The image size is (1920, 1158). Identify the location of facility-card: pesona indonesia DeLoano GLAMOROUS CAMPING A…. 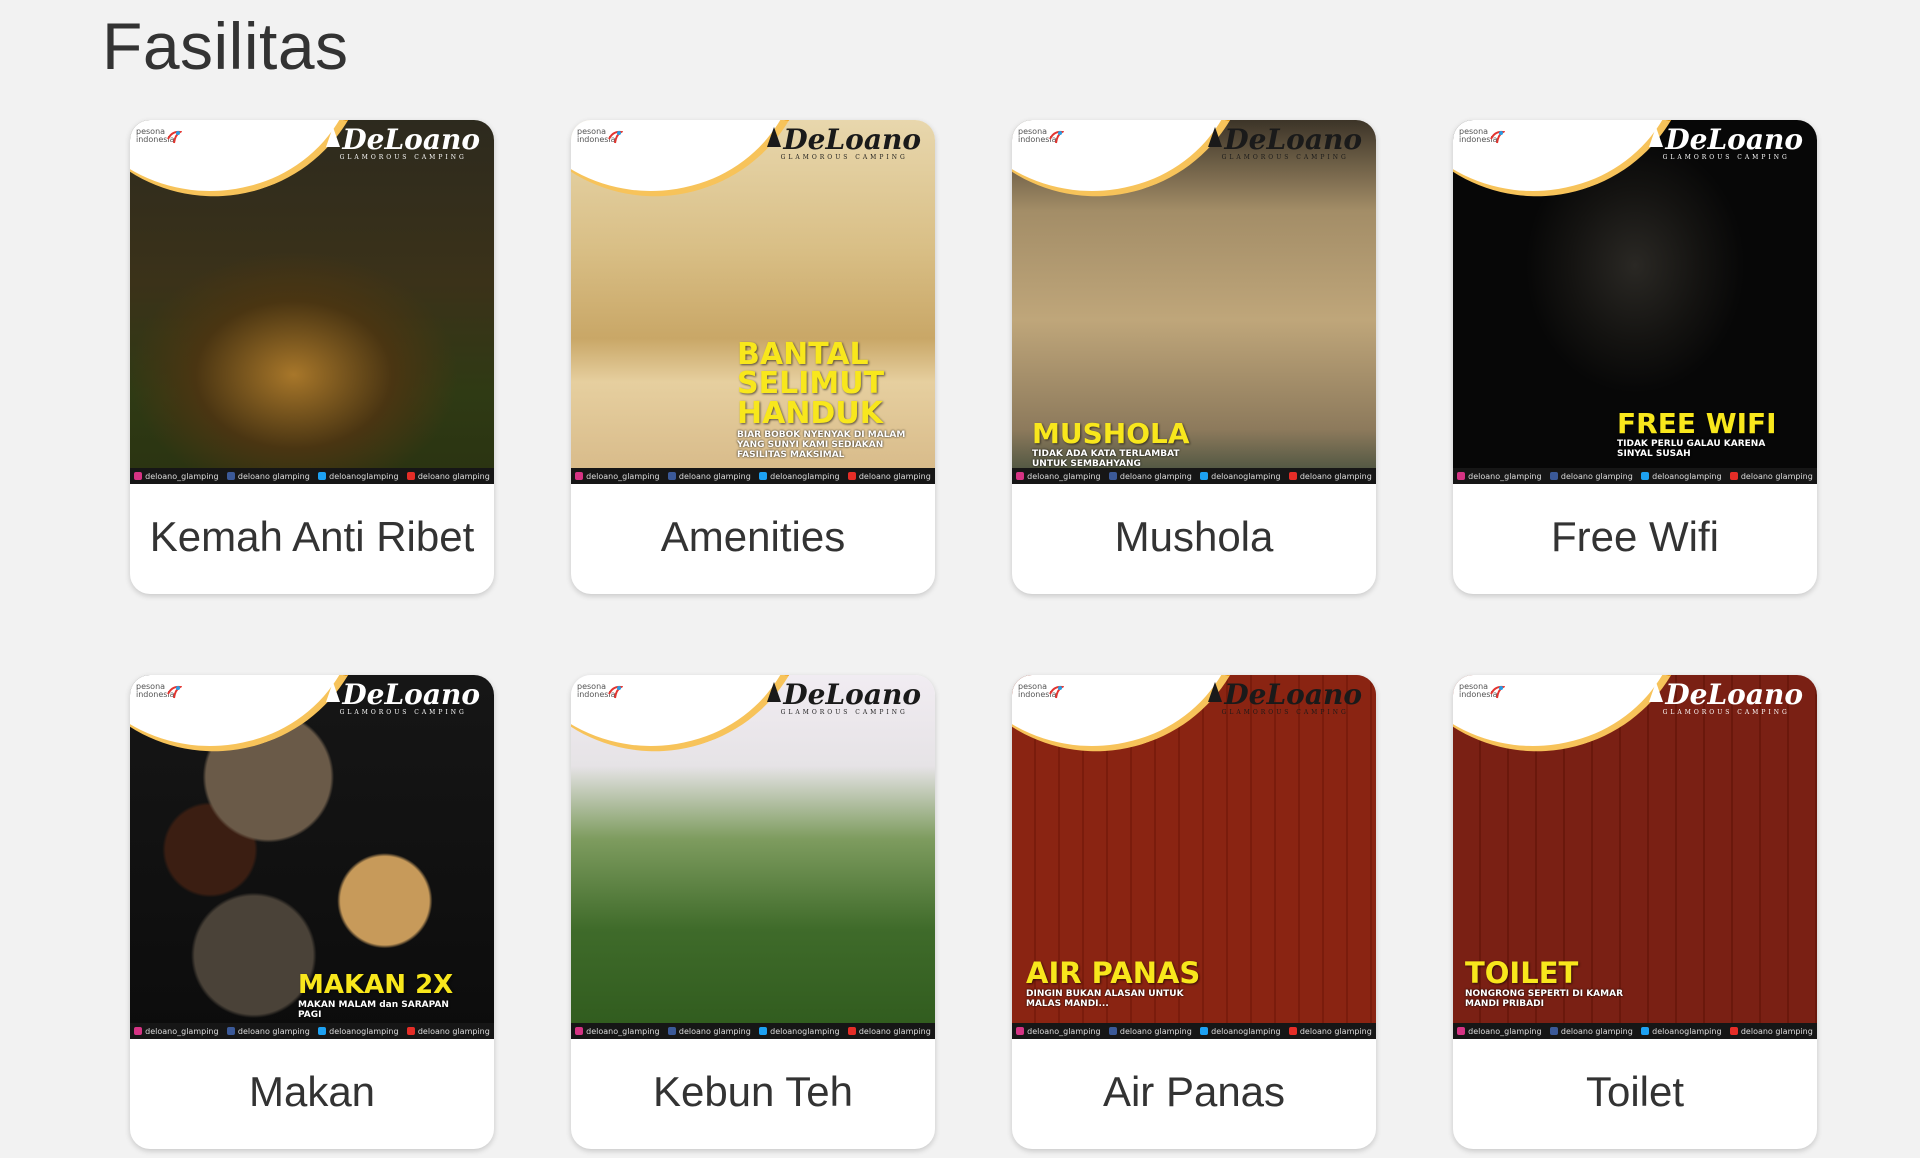
(1194, 912).